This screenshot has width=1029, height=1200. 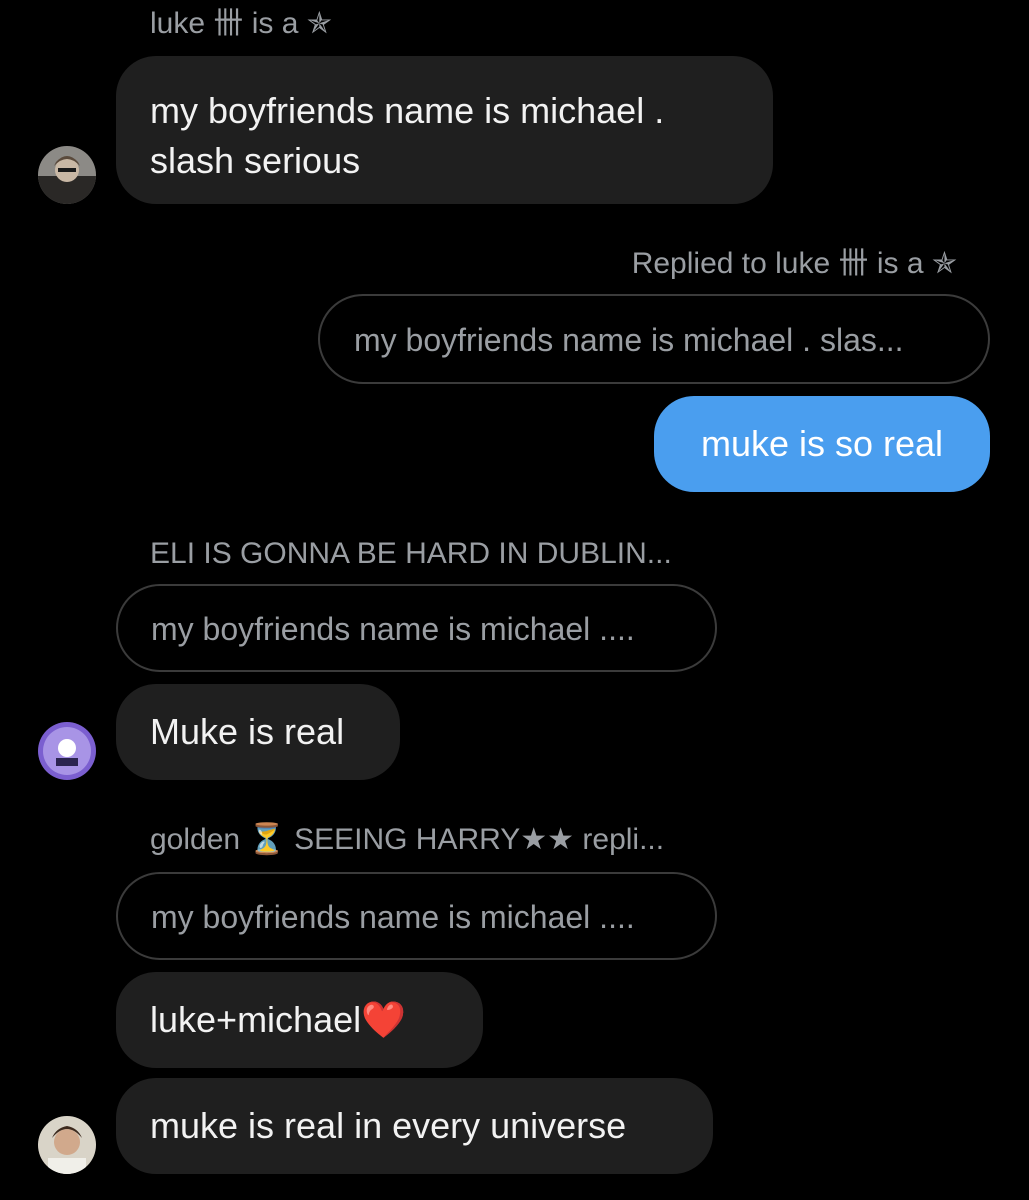 What do you see at coordinates (255, 160) in the screenshot?
I see `message-text-line: slash serious` at bounding box center [255, 160].